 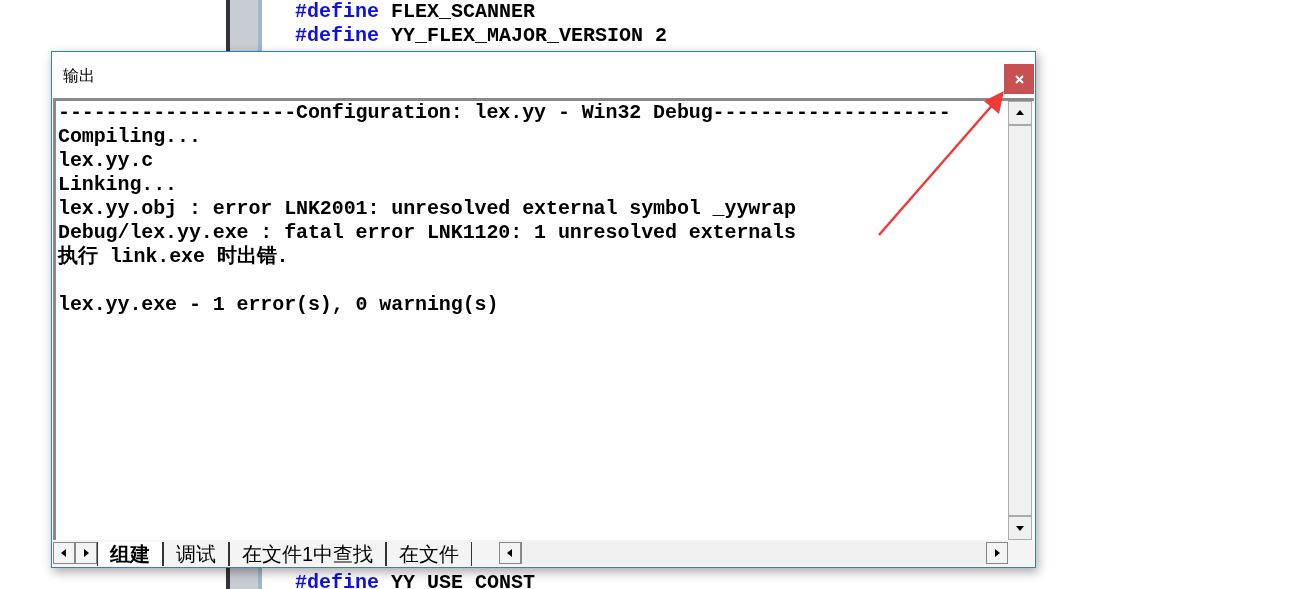 I want to click on down-arrow-icon, so click(x=1020, y=528).